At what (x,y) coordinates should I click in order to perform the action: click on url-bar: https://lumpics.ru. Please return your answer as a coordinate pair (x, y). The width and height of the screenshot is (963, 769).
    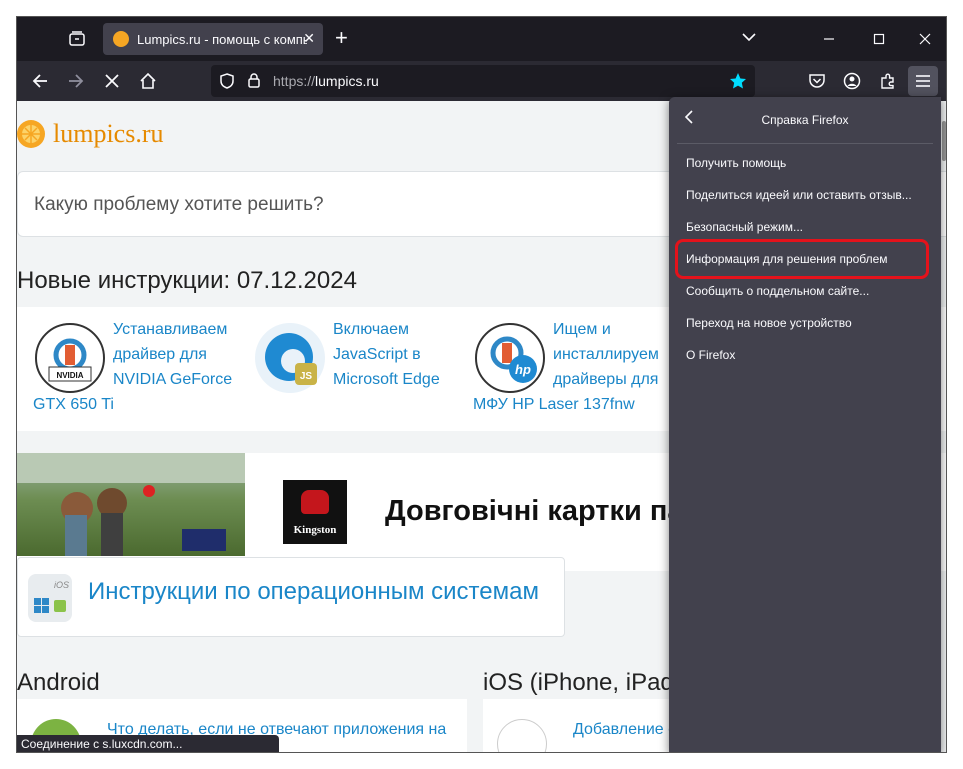
    Looking at the image, I should click on (483, 81).